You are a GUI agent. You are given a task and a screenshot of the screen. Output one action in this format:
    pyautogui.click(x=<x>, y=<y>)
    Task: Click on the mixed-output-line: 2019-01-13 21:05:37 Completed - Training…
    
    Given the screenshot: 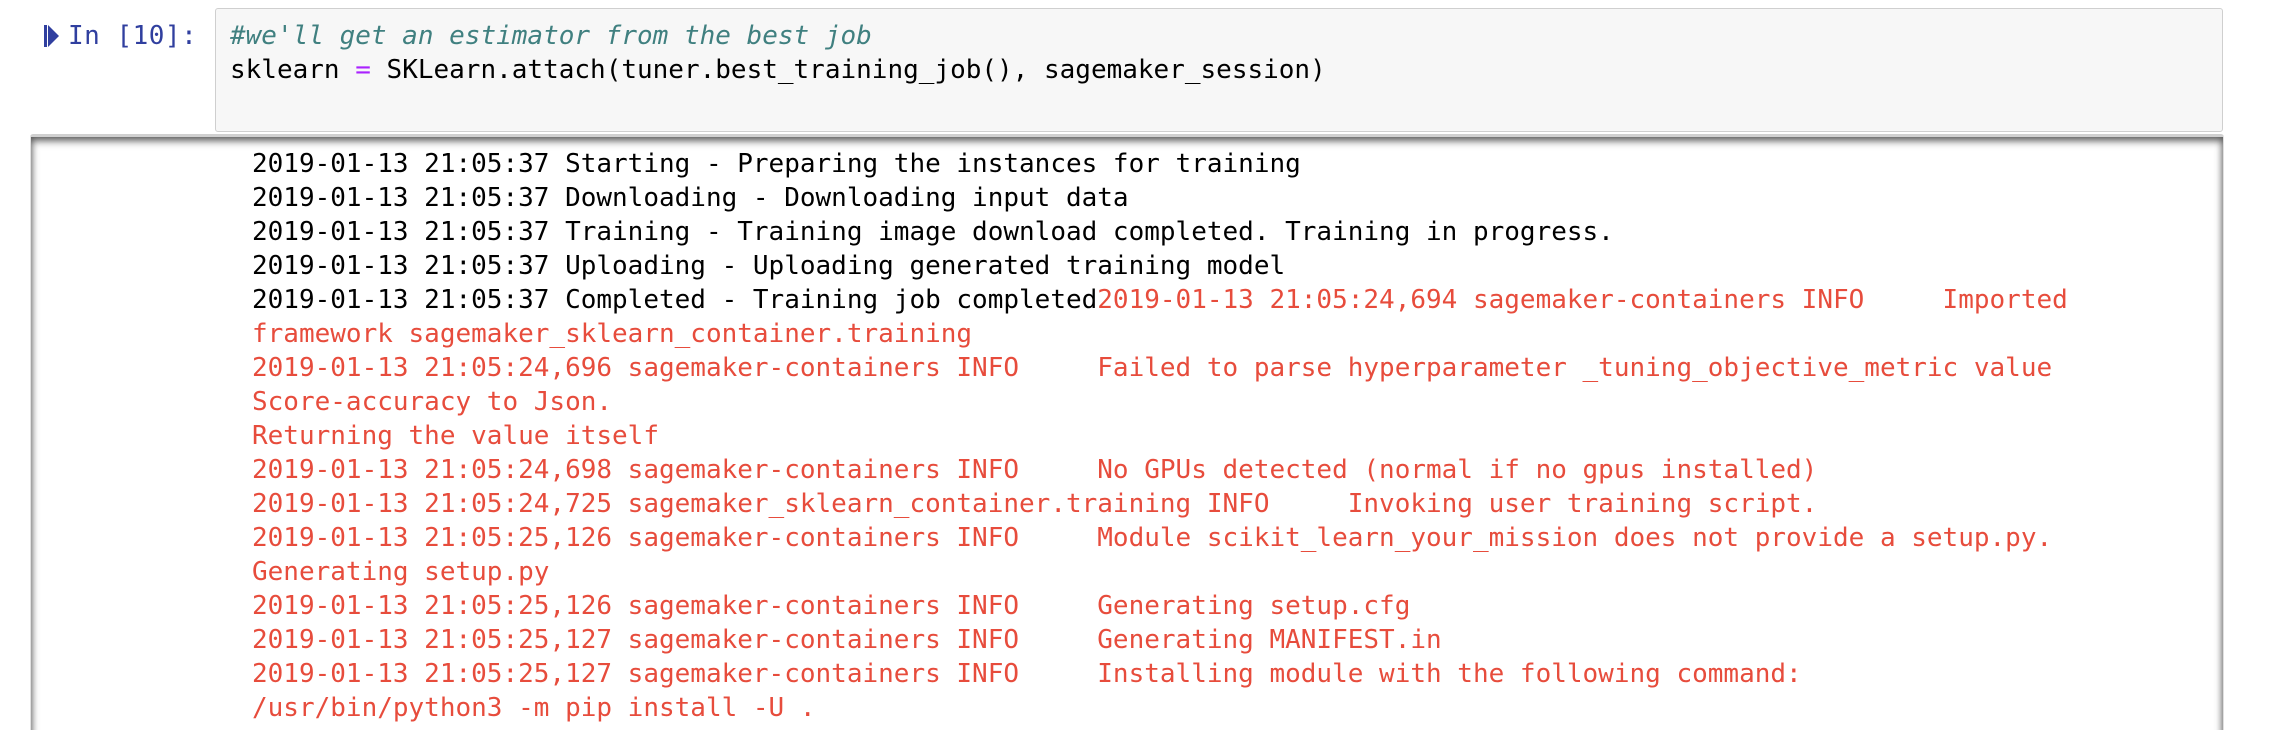 What is the action you would take?
    pyautogui.click(x=1232, y=300)
    